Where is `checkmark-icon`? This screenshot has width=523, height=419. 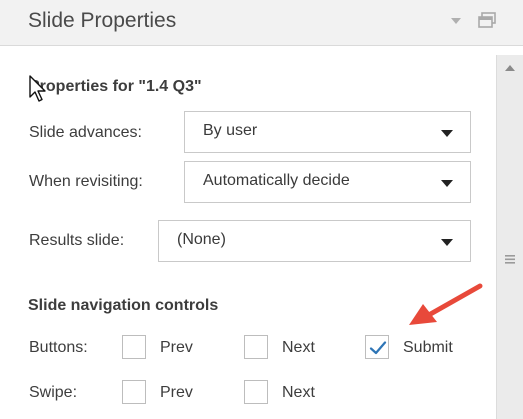 checkmark-icon is located at coordinates (378, 348).